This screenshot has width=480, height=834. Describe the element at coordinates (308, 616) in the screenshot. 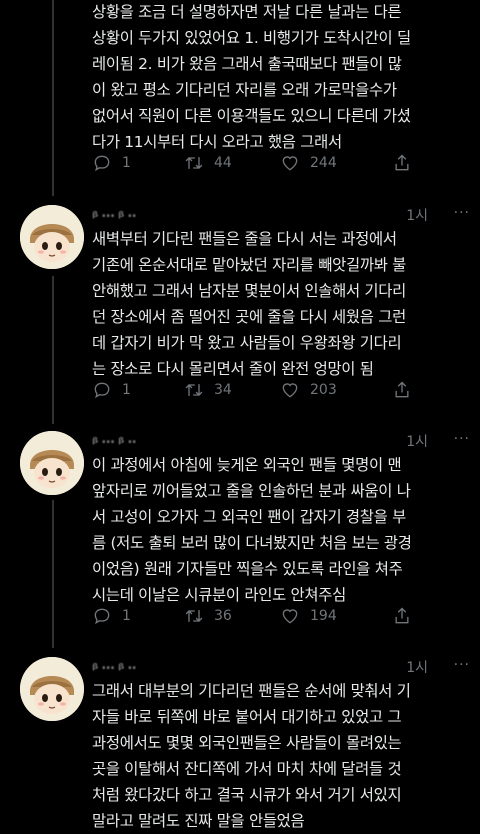

I see `like-button: 194` at that location.